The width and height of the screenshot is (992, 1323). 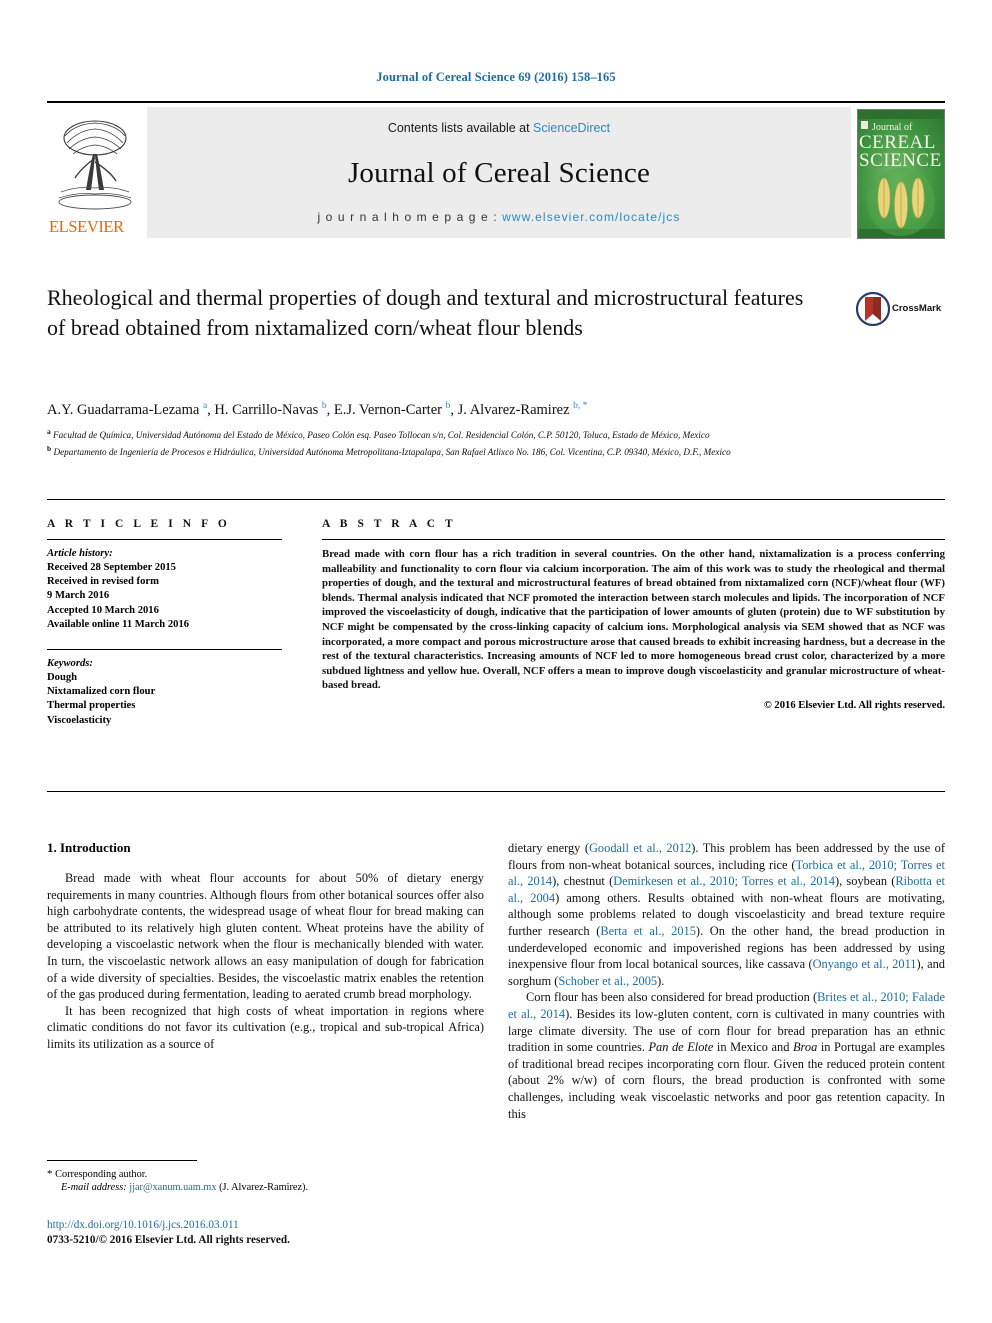 What do you see at coordinates (633, 539) in the screenshot?
I see `abstract-divider` at bounding box center [633, 539].